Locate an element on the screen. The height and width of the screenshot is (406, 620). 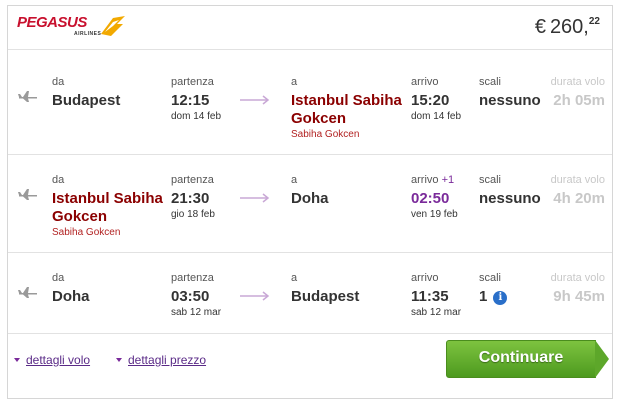
total-price: €260,22 is located at coordinates (567, 27).